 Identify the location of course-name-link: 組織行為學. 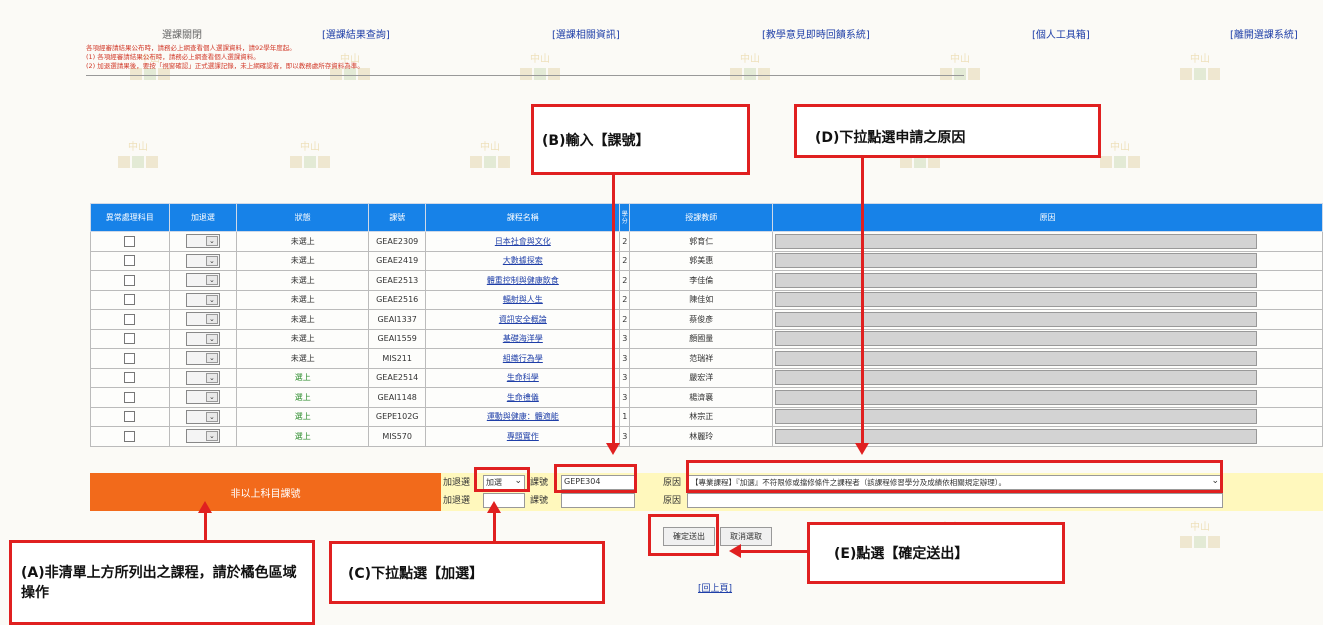
(523, 358).